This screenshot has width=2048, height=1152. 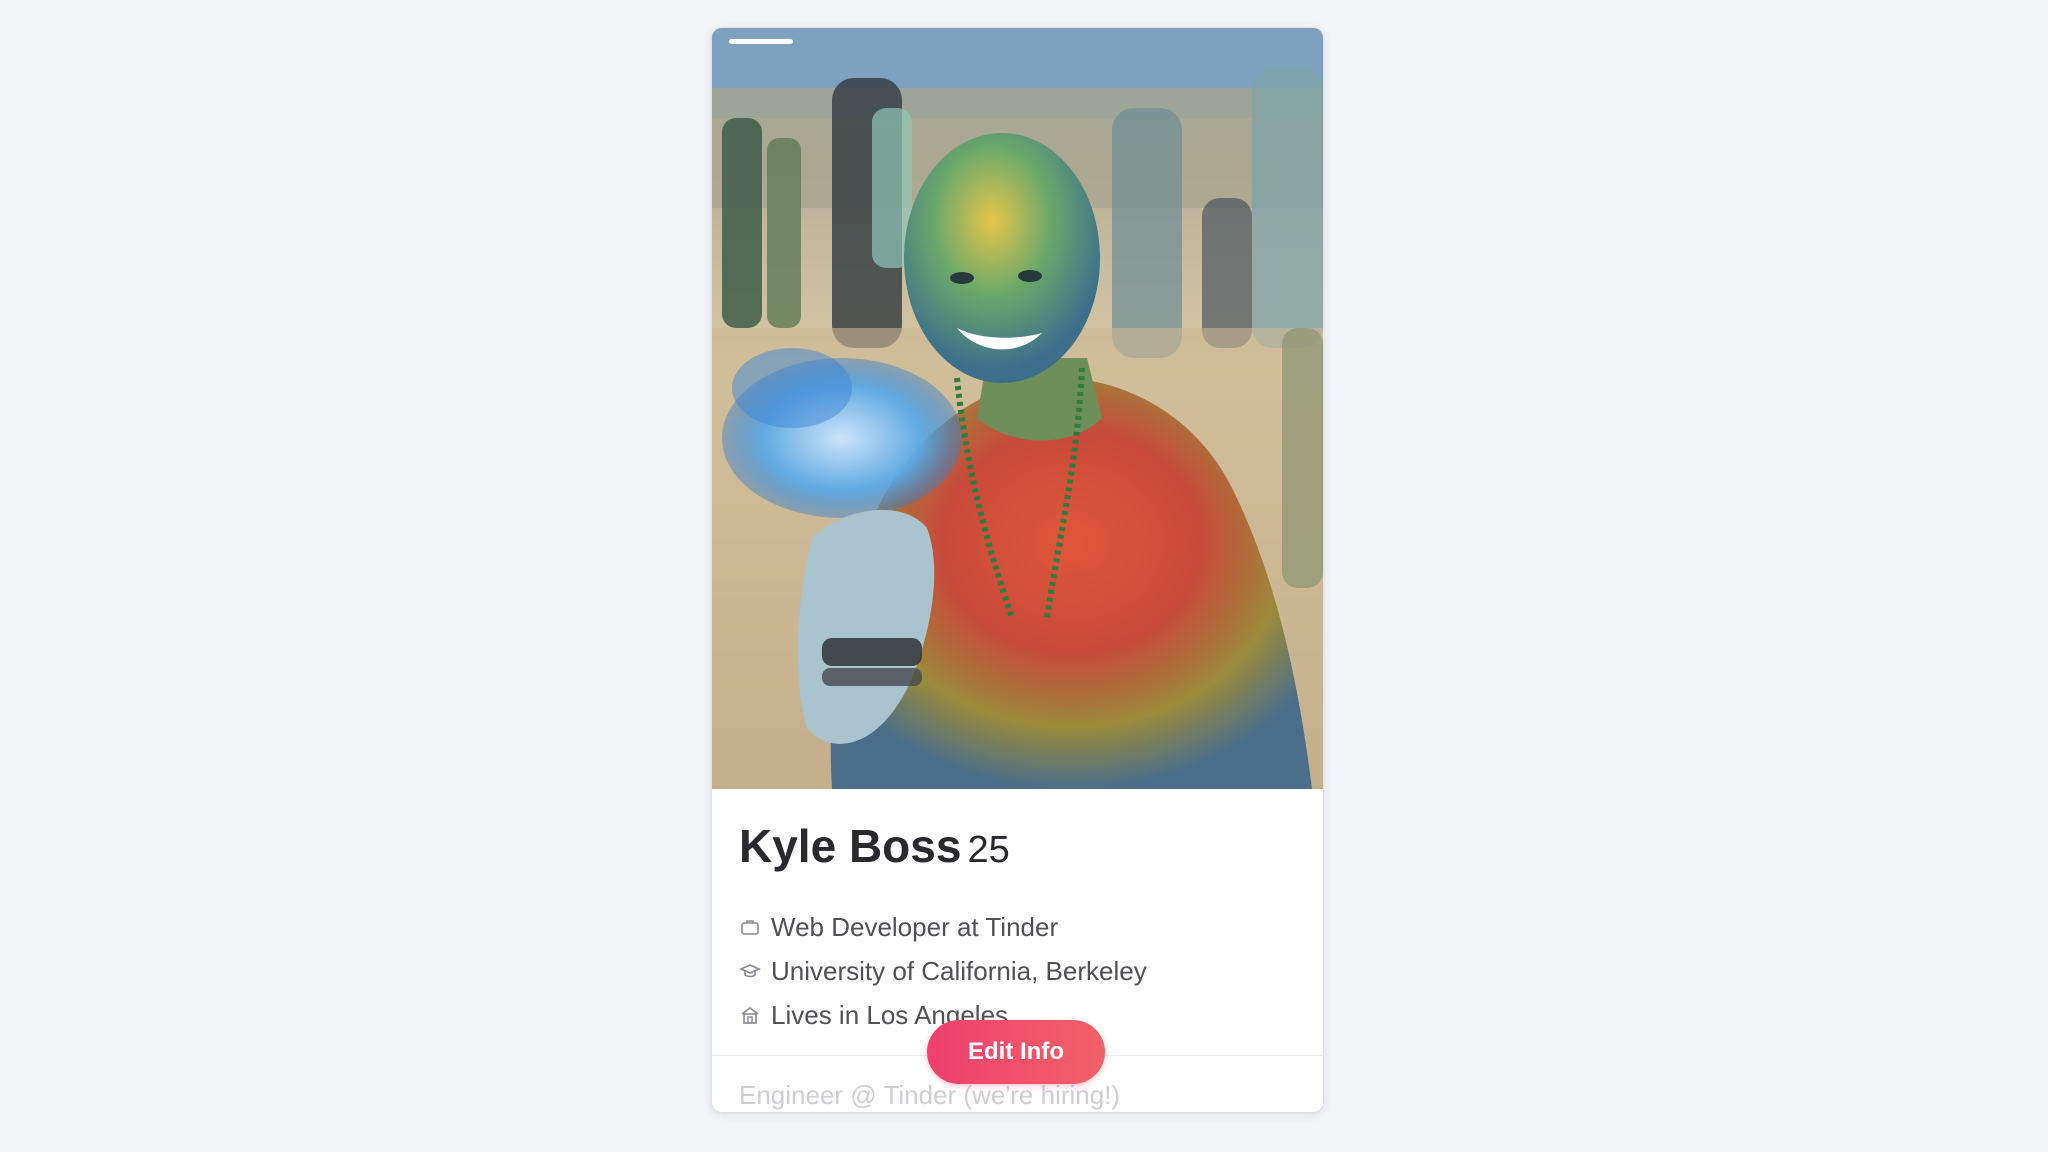 I want to click on briefcase-icon, so click(x=750, y=927).